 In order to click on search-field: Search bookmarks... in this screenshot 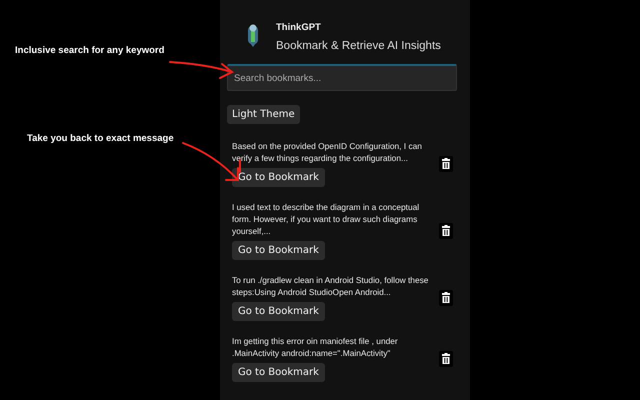, I will do `click(342, 77)`.